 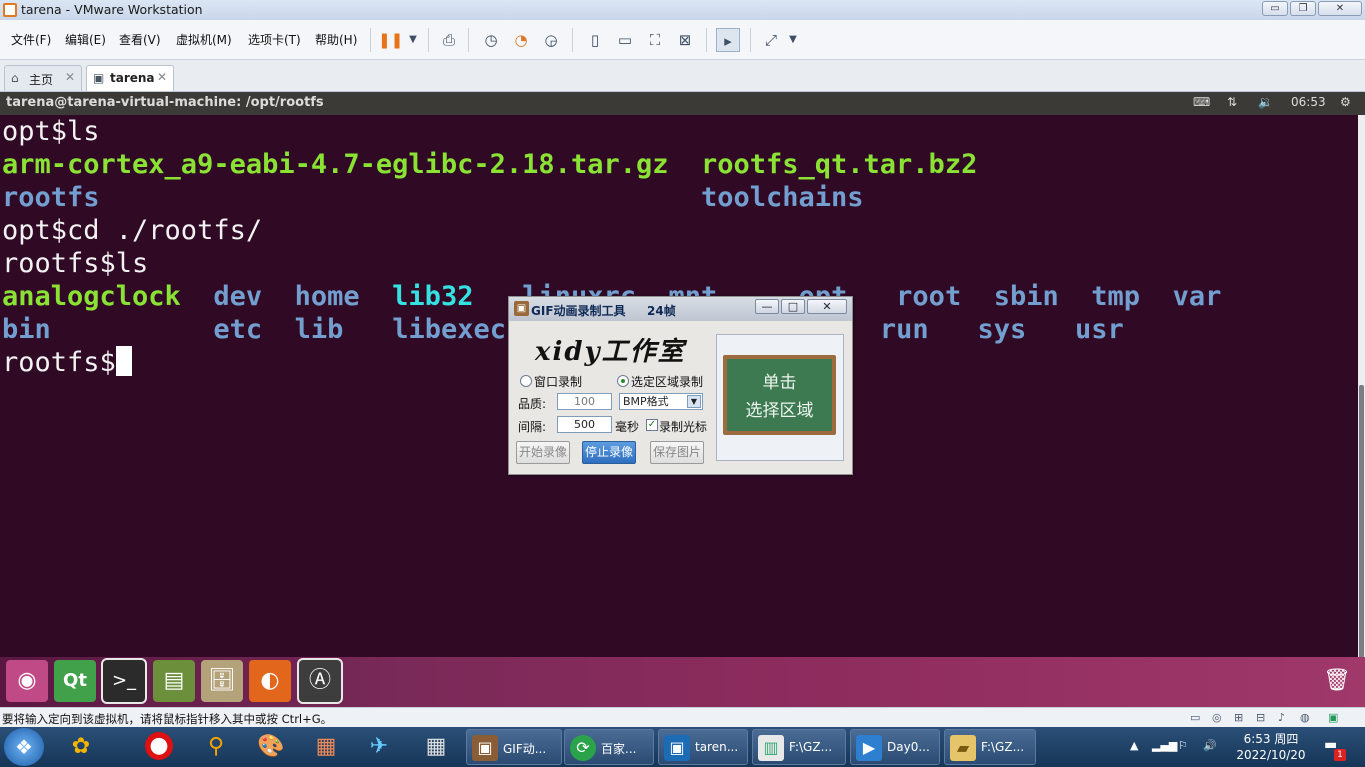 I want to click on calculator-icon: ▦, so click(x=436, y=747).